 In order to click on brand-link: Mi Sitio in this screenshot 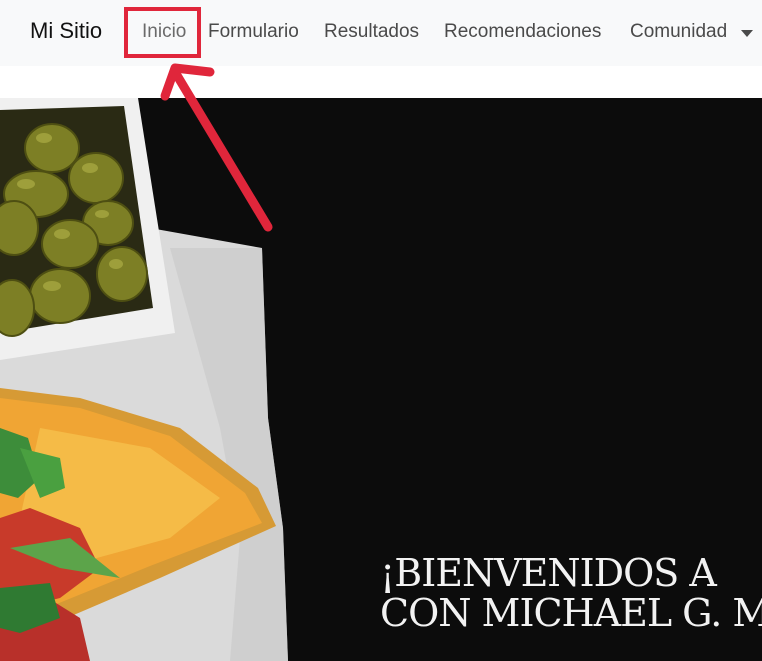, I will do `click(66, 31)`.